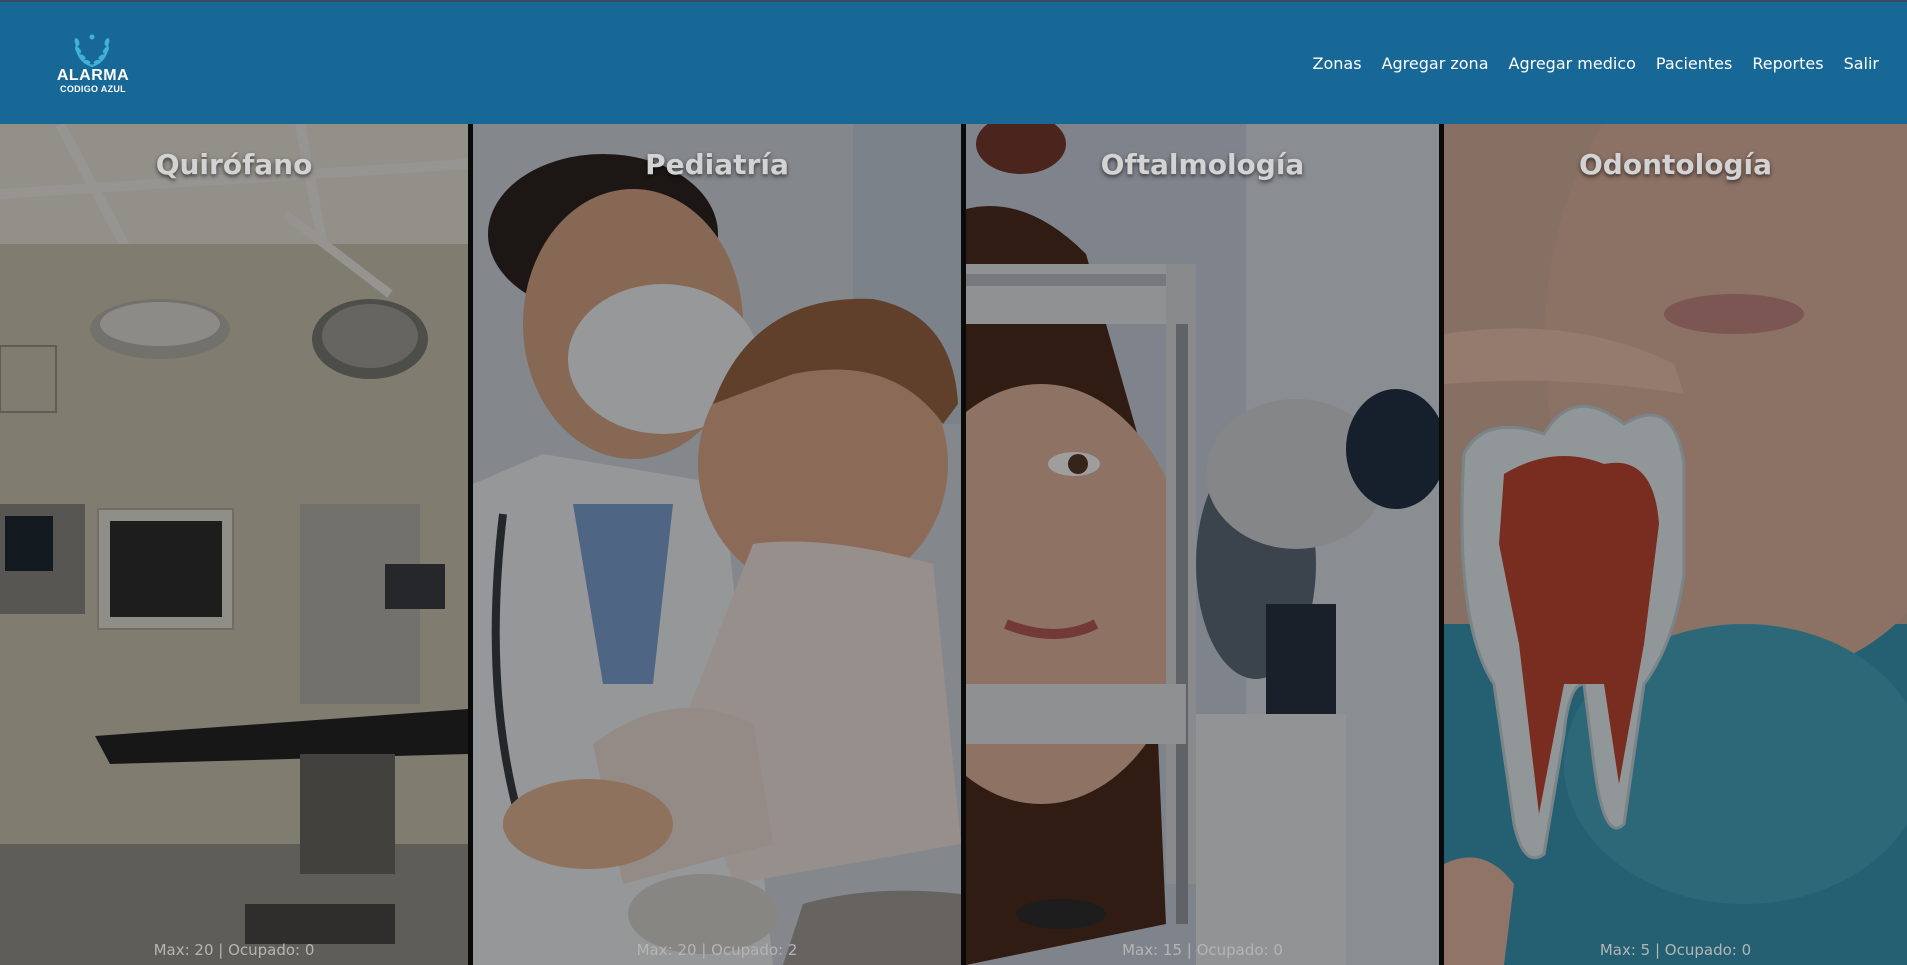 This screenshot has width=1907, height=965. I want to click on zone-capacity-text: Max: 20 | Ocupado: 0, so click(234, 950).